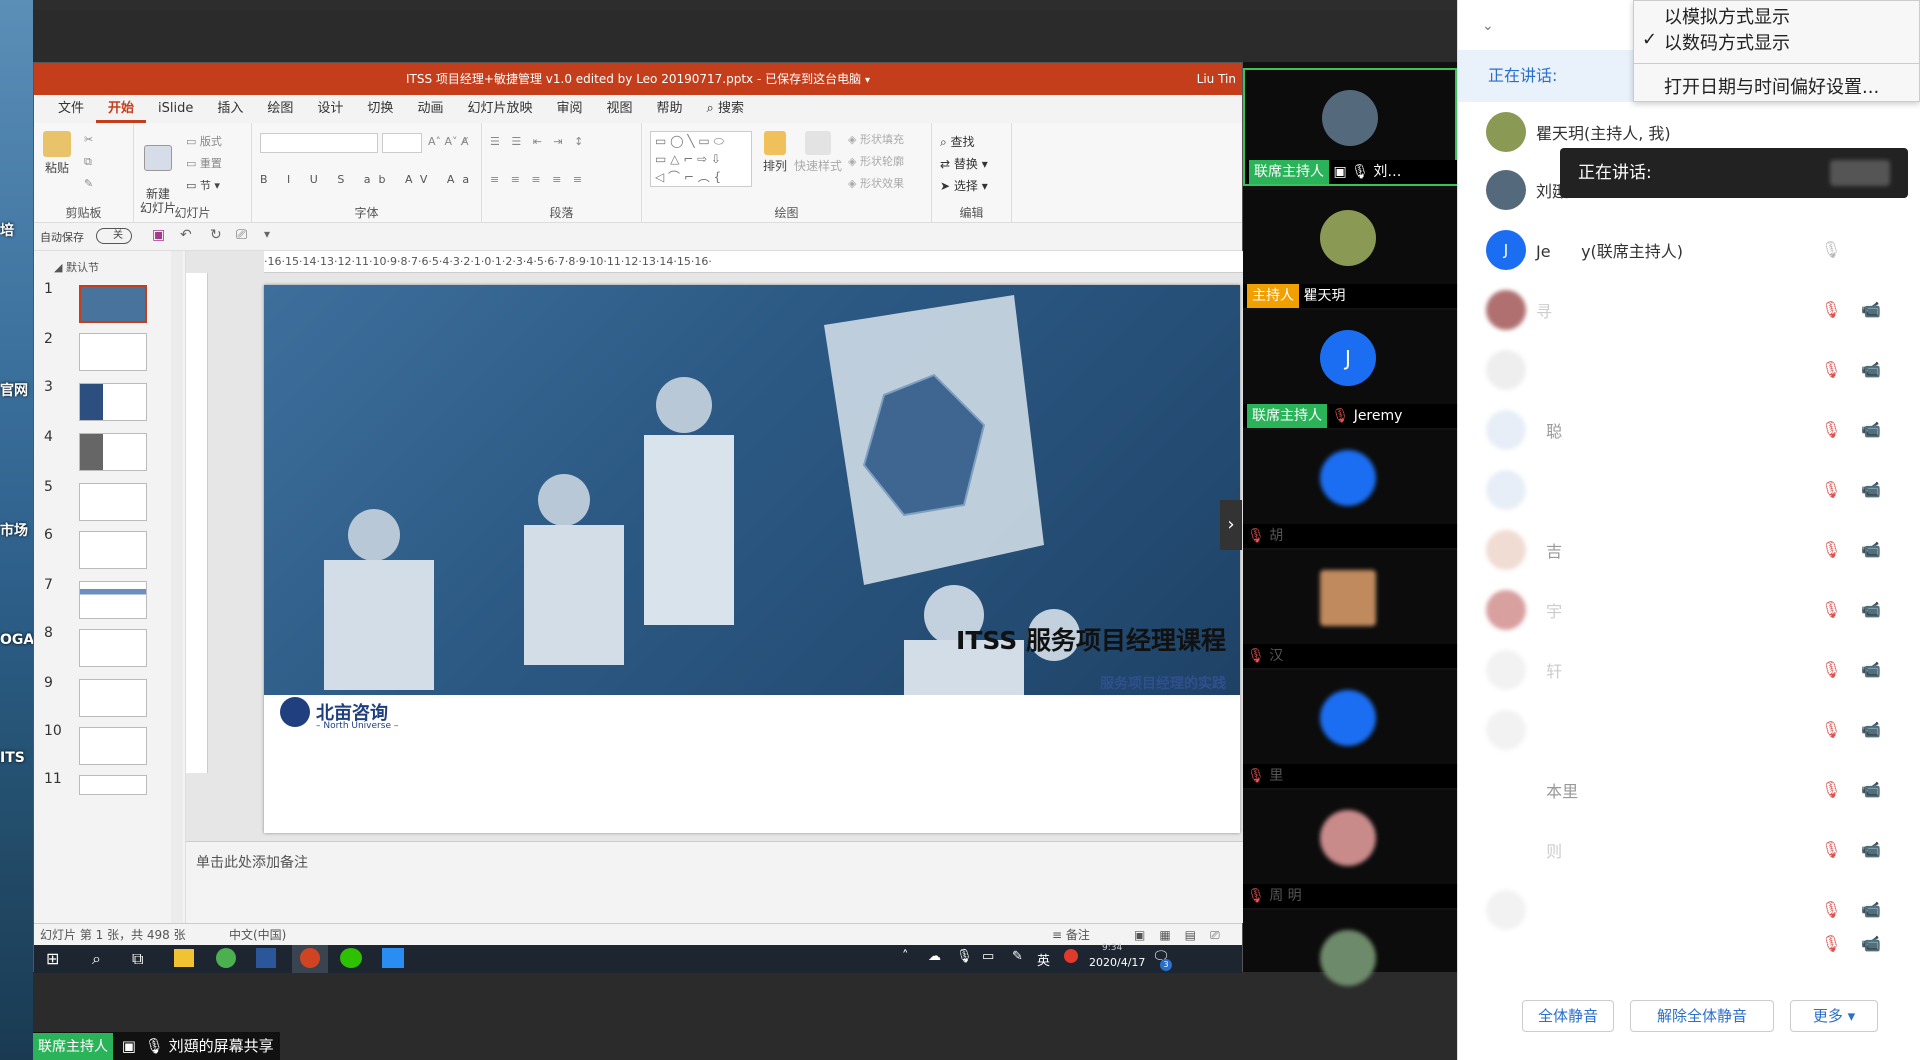 This screenshot has width=1920, height=1060. What do you see at coordinates (114, 236) in the screenshot?
I see `autosave-toggle: 关` at bounding box center [114, 236].